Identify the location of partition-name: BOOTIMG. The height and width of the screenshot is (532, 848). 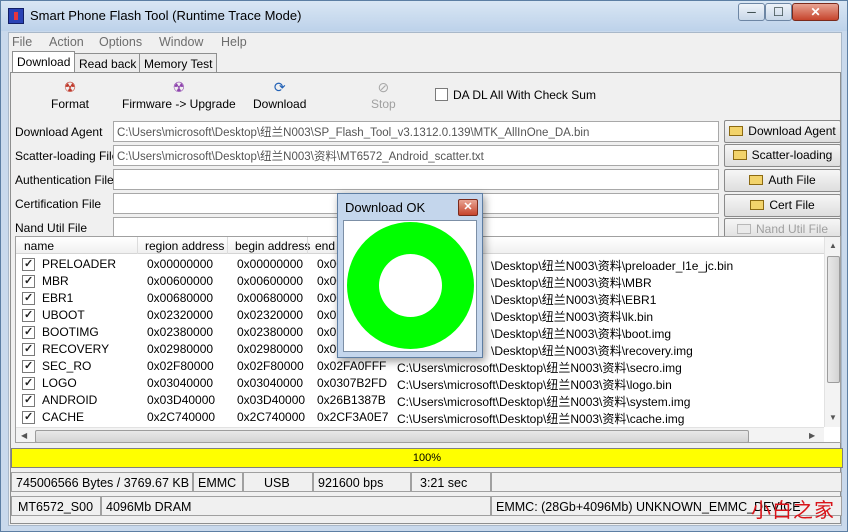
(70, 332).